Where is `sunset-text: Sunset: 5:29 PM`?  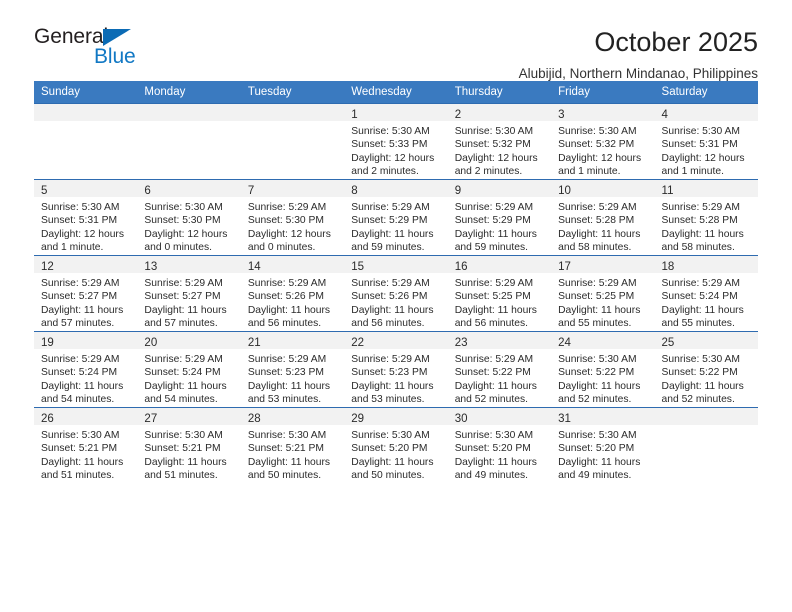
sunset-text: Sunset: 5:29 PM is located at coordinates (492, 221).